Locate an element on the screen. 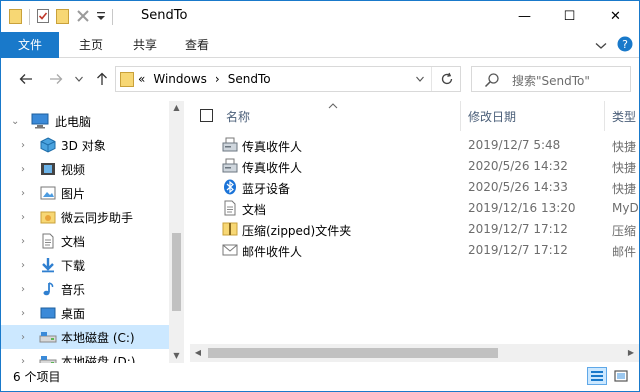  nav-item: › 本地磁盘 (C:) is located at coordinates (85, 337).